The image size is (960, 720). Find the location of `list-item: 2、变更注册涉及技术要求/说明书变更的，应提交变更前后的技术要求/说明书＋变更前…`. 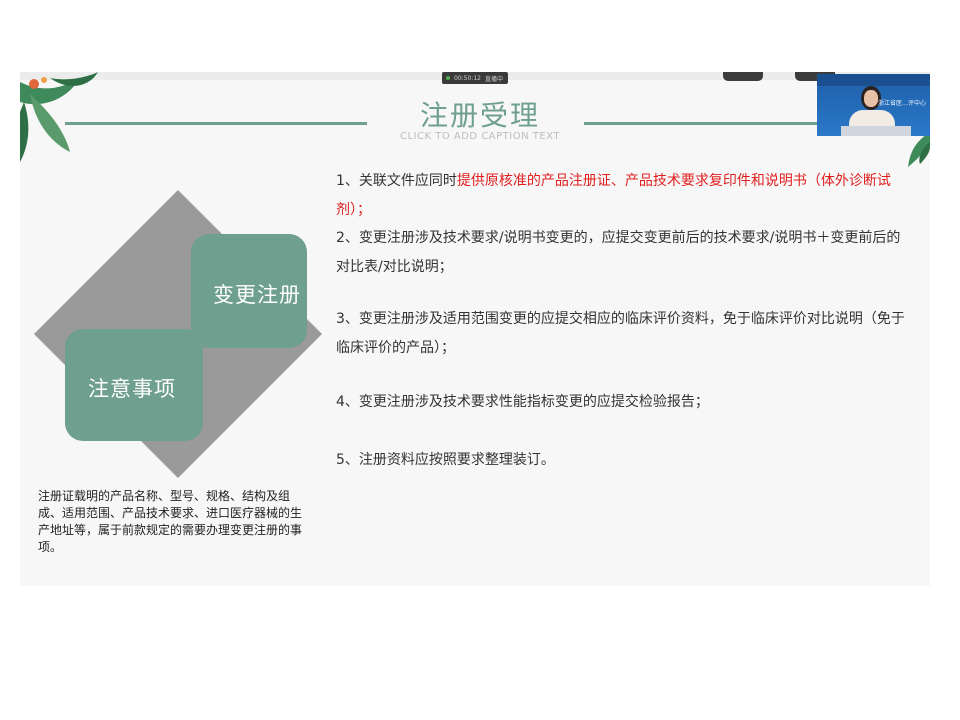

list-item: 2、变更注册涉及技术要求/说明书变更的，应提交变更前后的技术要求/说明书＋变更前… is located at coordinates (618, 252).